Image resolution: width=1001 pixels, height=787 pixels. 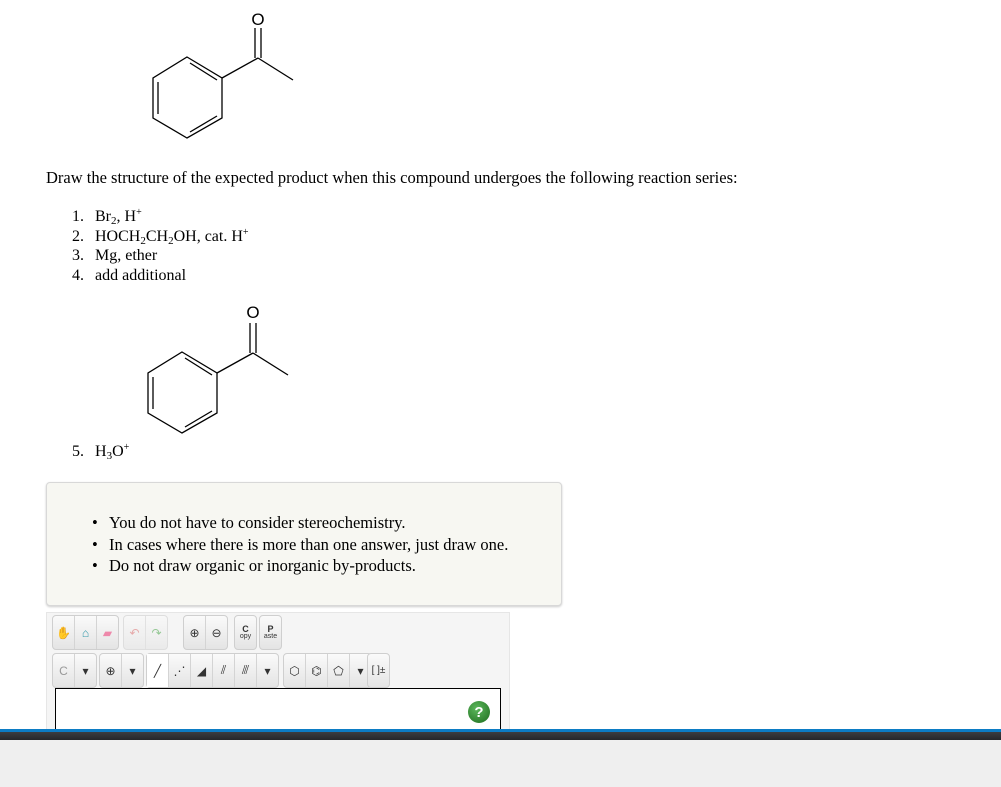 I want to click on cyclopentane-icon: ⬠, so click(x=339, y=670).